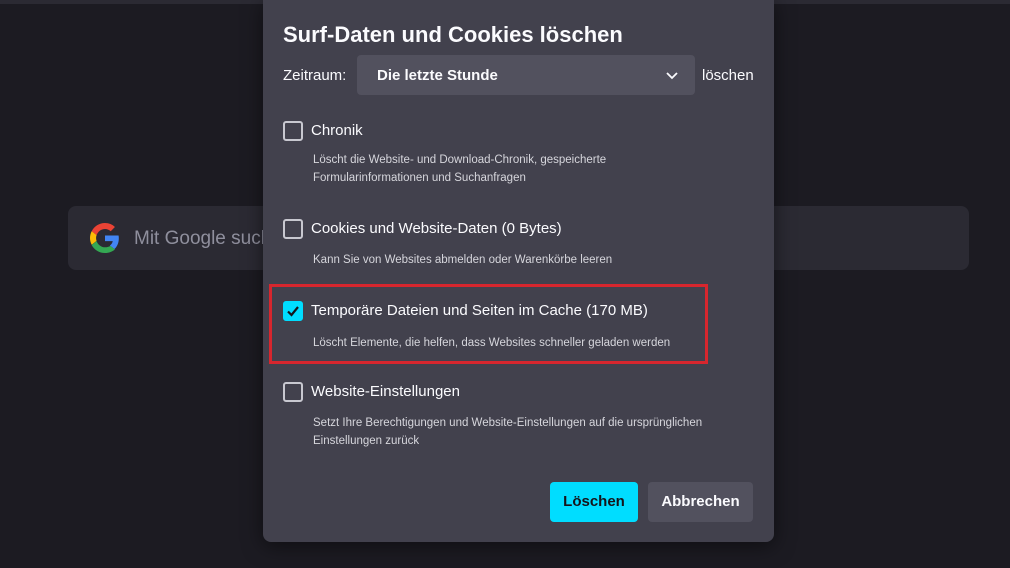 This screenshot has height=568, width=1010. What do you see at coordinates (700, 502) in the screenshot?
I see `cancel-button: Abbrechen` at bounding box center [700, 502].